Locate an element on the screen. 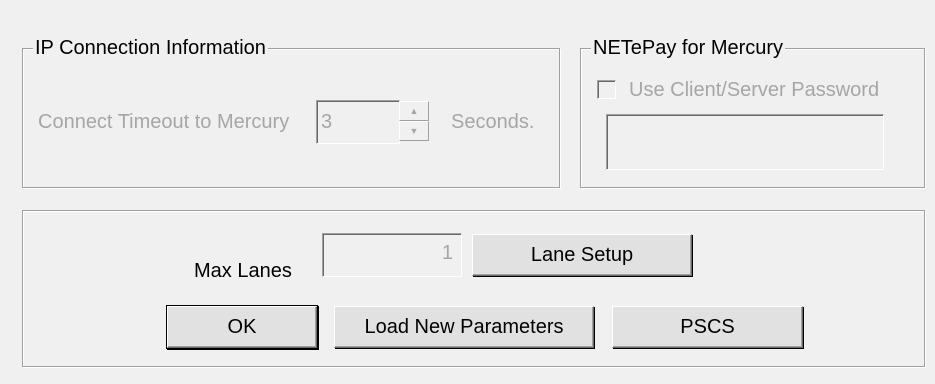 The width and height of the screenshot is (935, 384). timeout-spin-down-button: ▼ is located at coordinates (414, 131).